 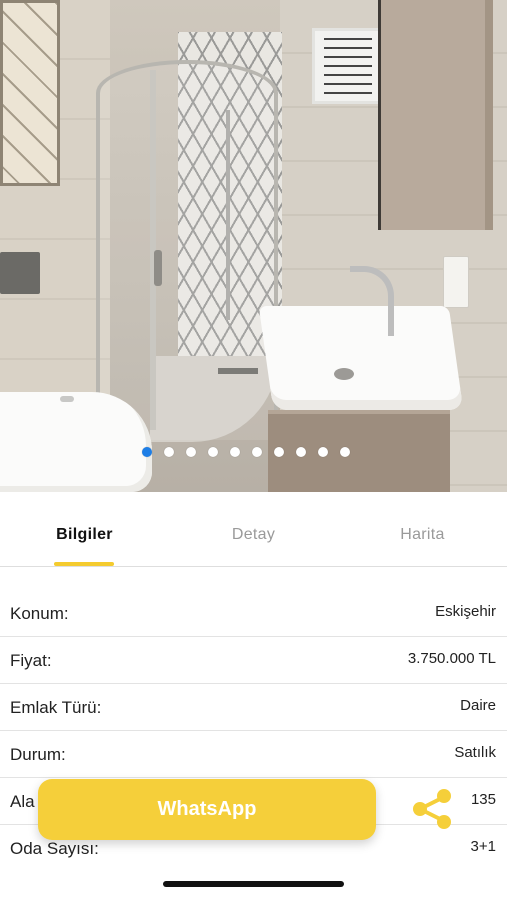 What do you see at coordinates (31, 660) in the screenshot?
I see `detail-key: Fiyat:` at bounding box center [31, 660].